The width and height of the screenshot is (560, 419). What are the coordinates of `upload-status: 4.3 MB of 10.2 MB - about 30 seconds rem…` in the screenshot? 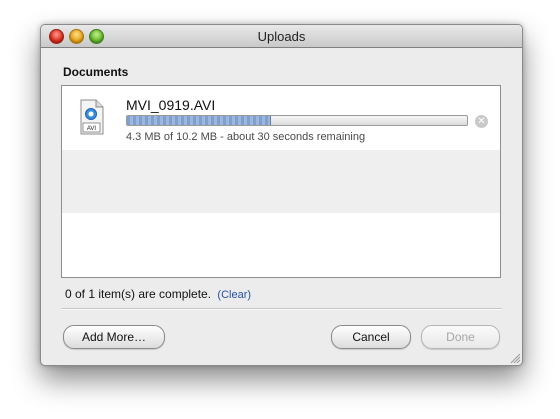 It's located at (246, 137).